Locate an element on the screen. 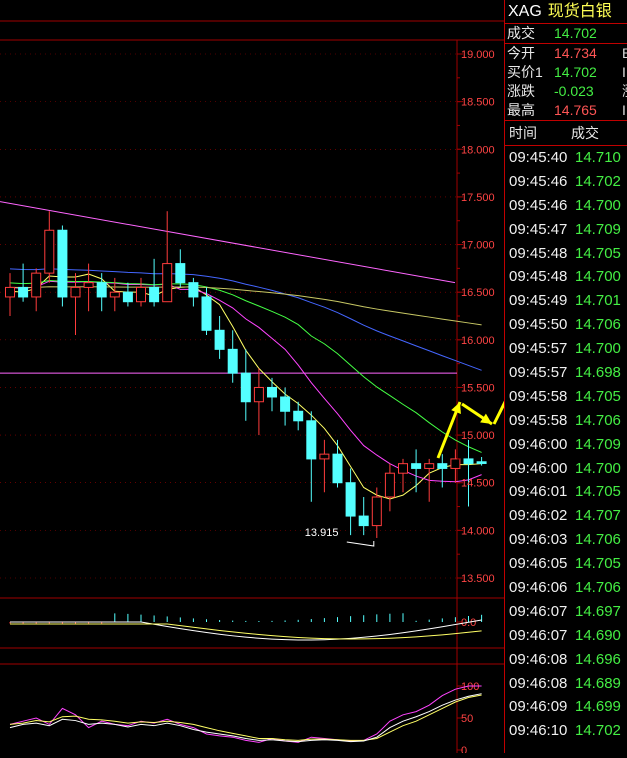  tick-row: 09:46:03 14.706 is located at coordinates (566, 540).